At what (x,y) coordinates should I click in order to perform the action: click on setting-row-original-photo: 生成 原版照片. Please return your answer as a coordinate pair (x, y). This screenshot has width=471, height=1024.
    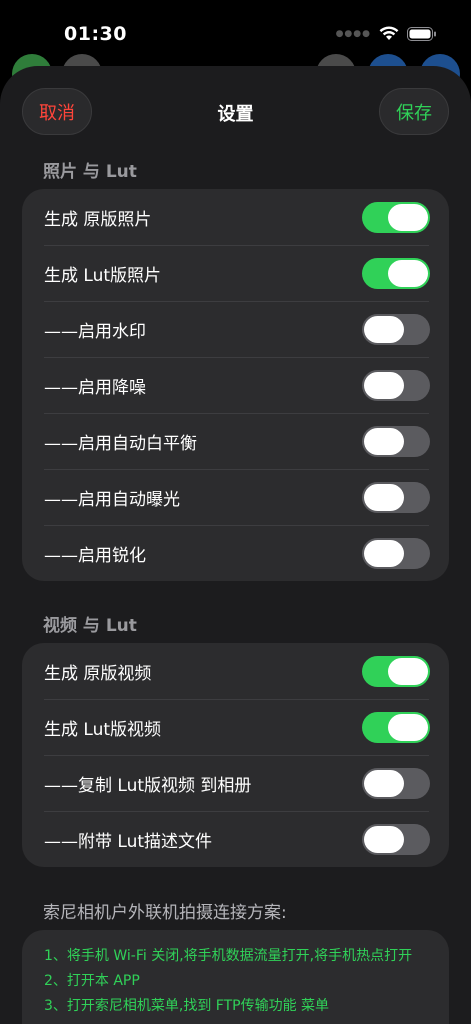
    Looking at the image, I should click on (235, 217).